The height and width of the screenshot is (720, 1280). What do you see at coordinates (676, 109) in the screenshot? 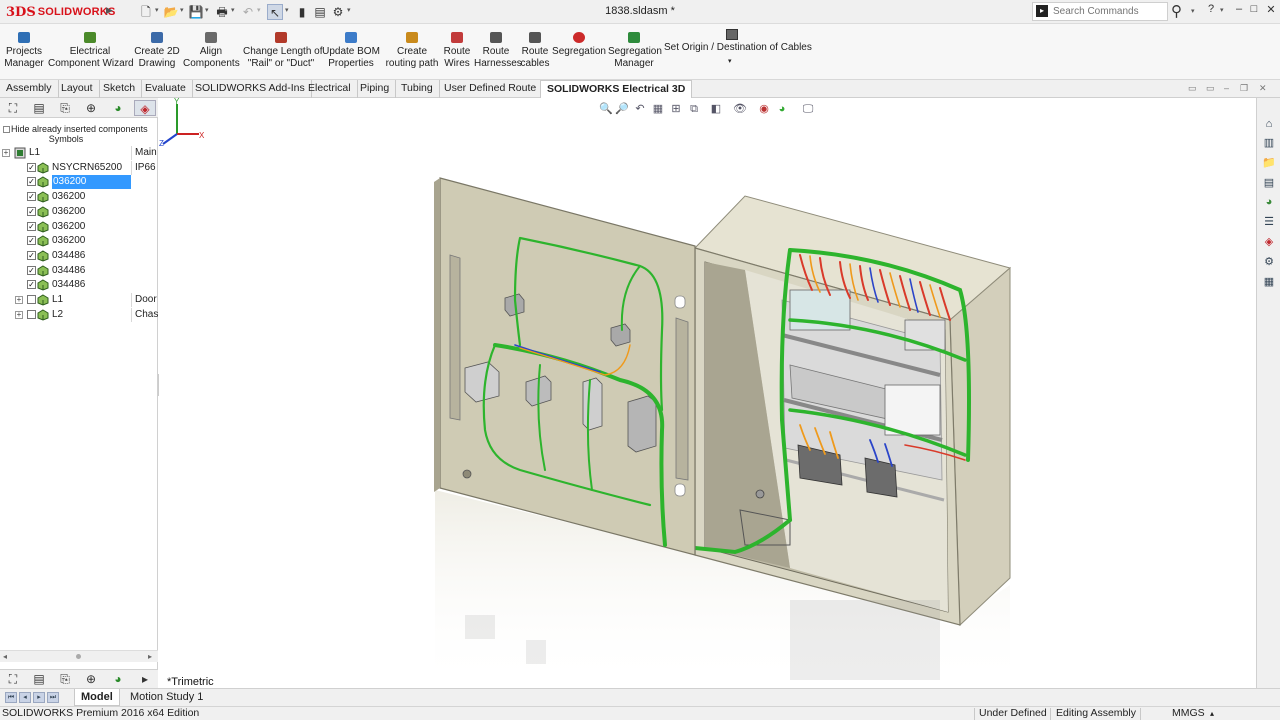
I see `dynamic-annotation-icon: ⊞` at bounding box center [676, 109].